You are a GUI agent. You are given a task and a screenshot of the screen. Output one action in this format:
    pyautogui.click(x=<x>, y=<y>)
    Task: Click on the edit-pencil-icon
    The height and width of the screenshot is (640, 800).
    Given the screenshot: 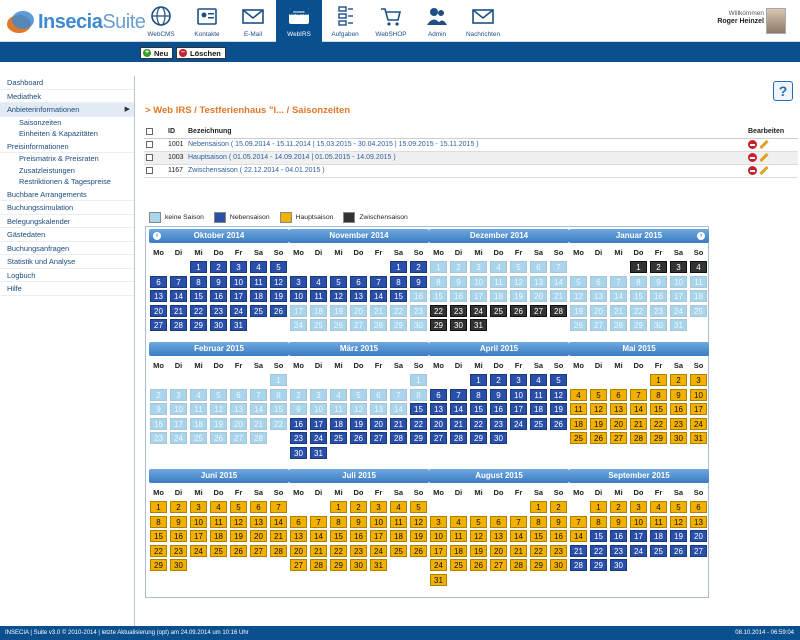 What is the action you would take?
    pyautogui.click(x=764, y=157)
    